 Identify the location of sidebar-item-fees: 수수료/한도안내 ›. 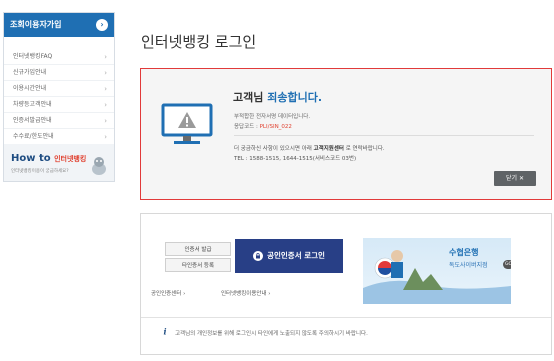
(59, 137).